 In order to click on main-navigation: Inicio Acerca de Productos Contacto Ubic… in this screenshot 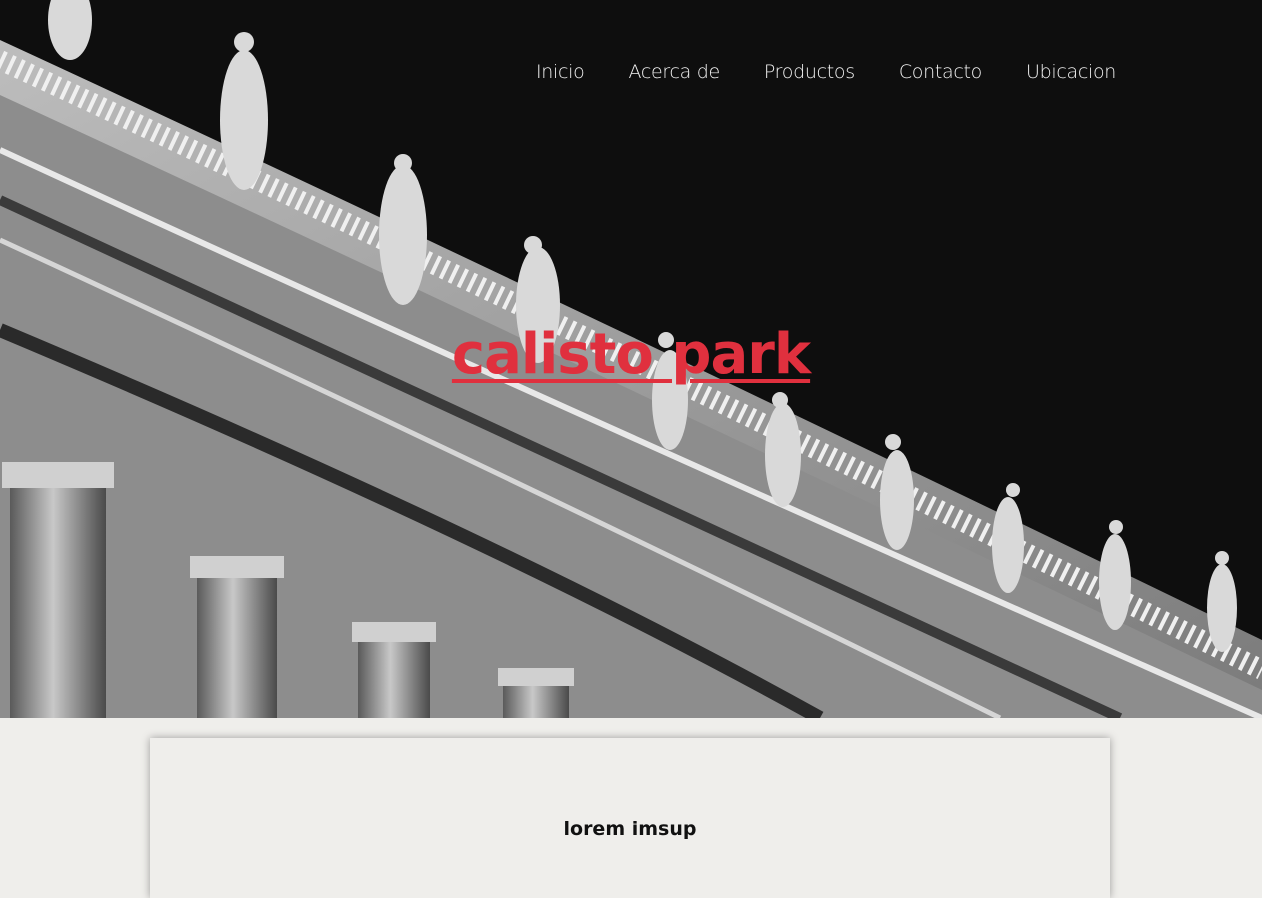, I will do `click(826, 72)`.